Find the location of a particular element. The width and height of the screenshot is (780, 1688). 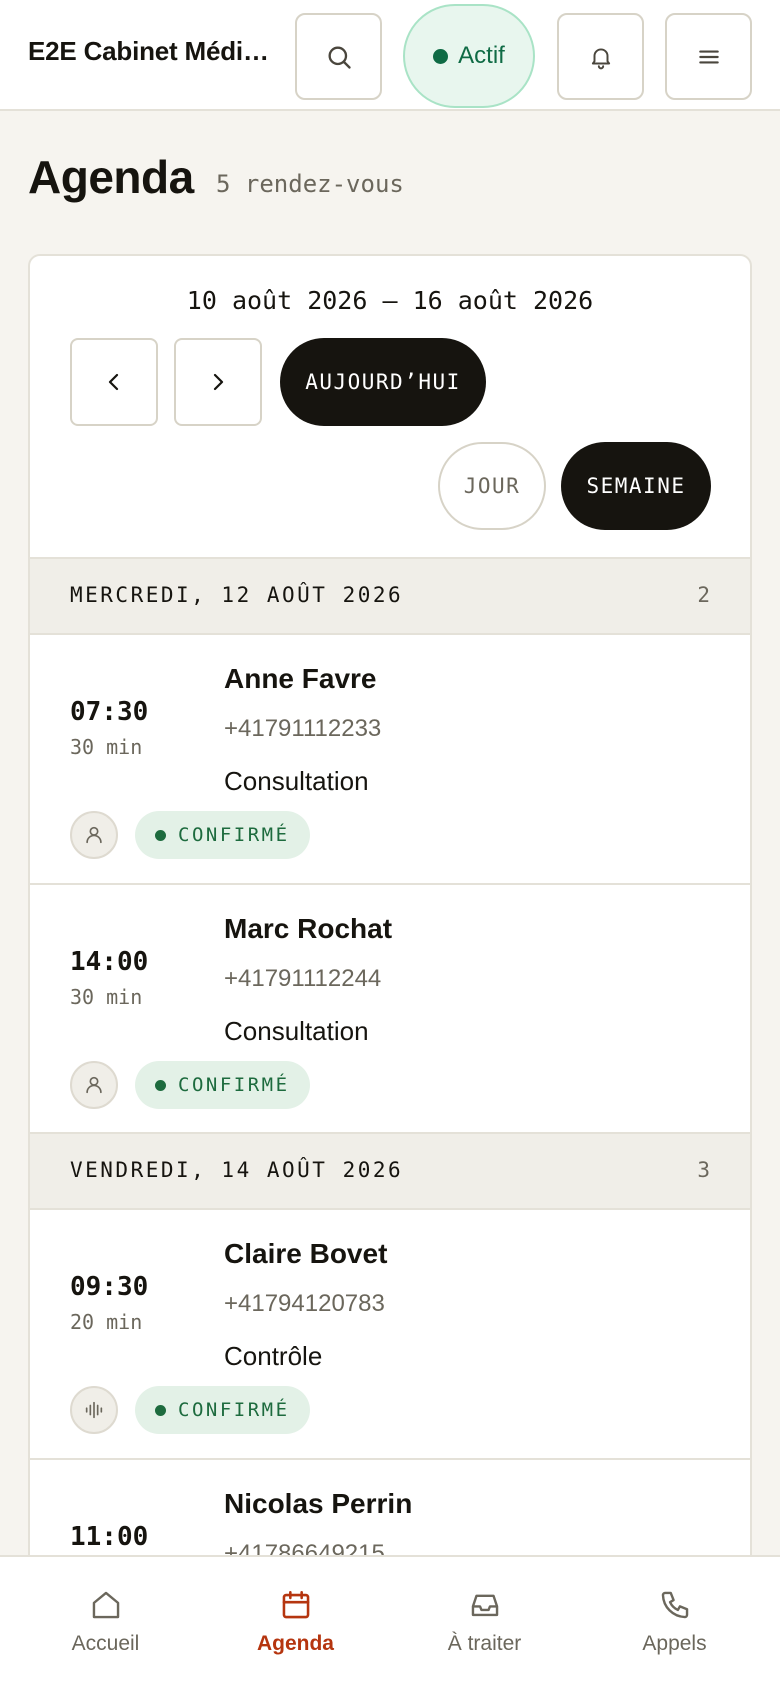

patient-name: Marc Rochat is located at coordinates (308, 928).